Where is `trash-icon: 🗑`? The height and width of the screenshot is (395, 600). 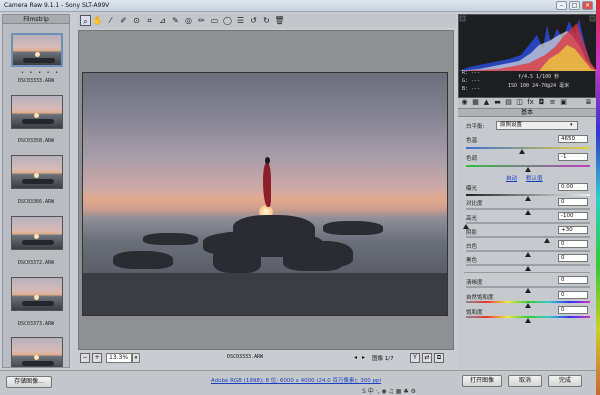
trash-icon: 🗑 is located at coordinates (279, 20).